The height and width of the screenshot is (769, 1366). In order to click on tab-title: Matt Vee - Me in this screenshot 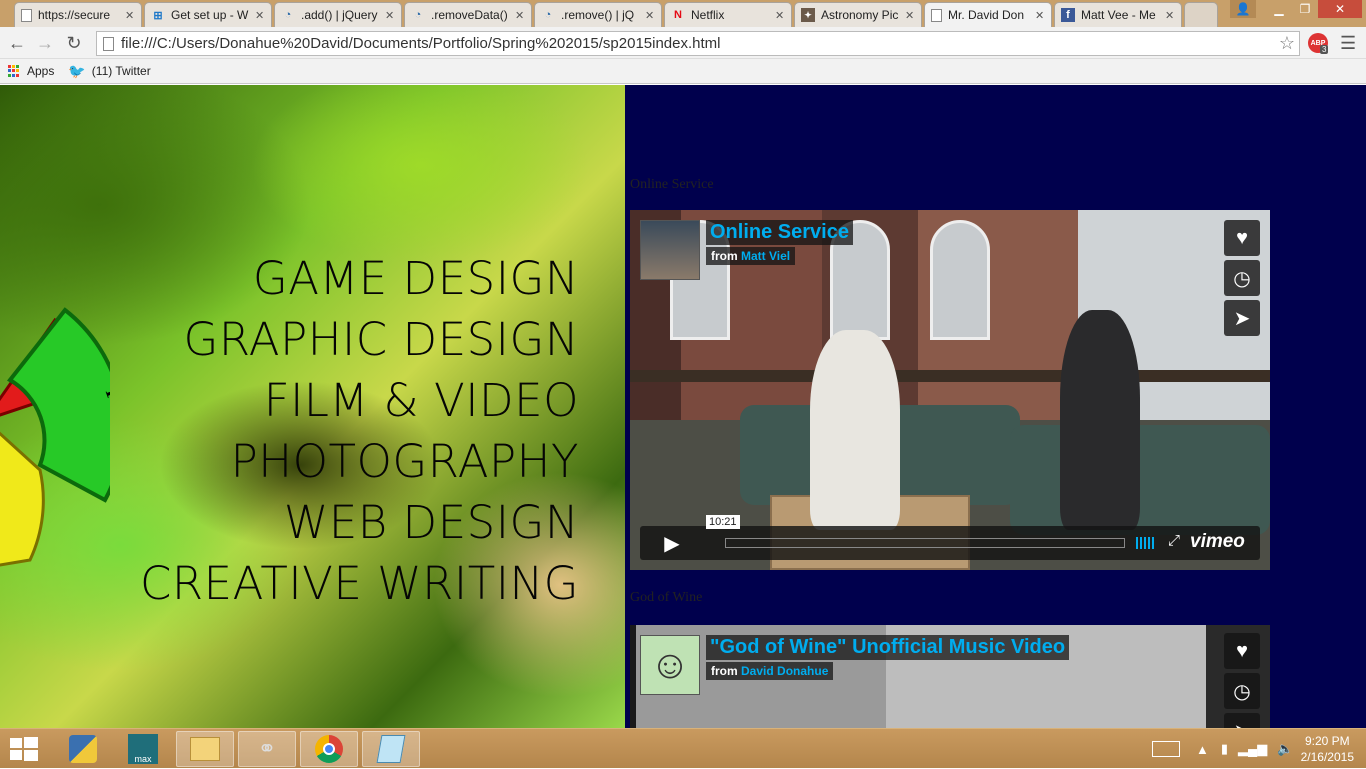, I will do `click(1118, 15)`.